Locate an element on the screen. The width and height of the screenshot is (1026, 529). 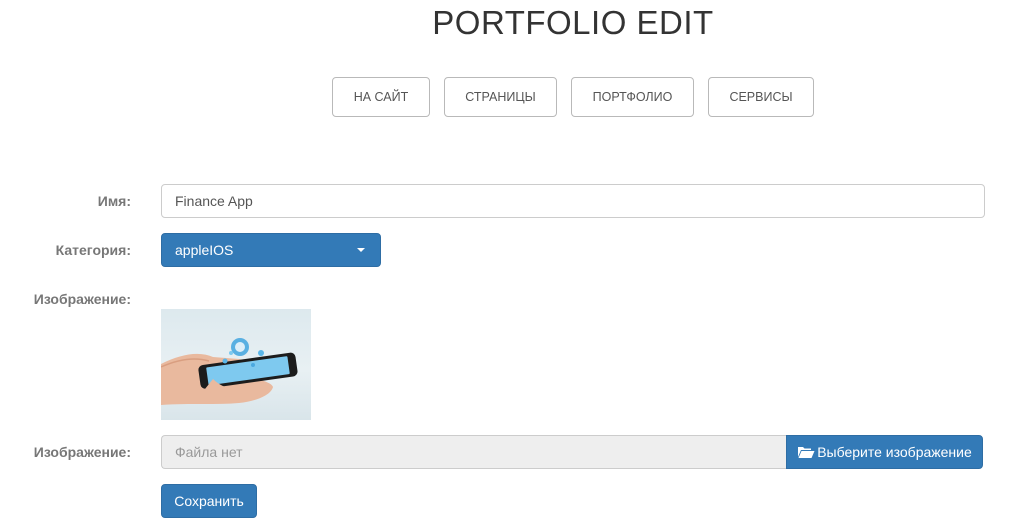
name-label: Имя: is located at coordinates (114, 201).